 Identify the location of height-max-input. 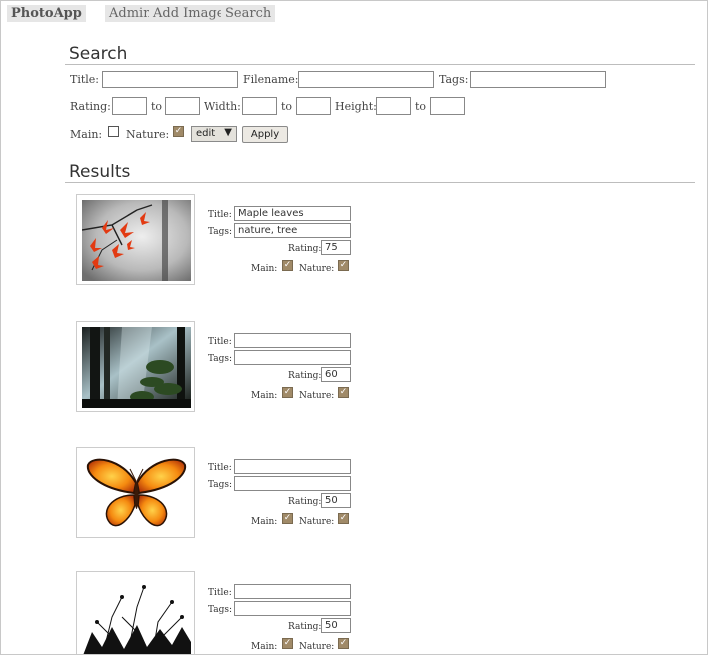
(447, 106).